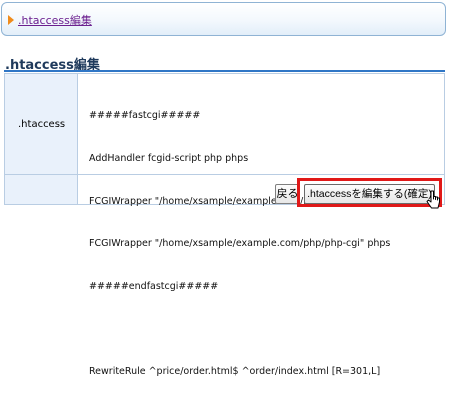 The height and width of the screenshot is (408, 450). I want to click on code-line: AddHandler fcgid-script php phps, so click(169, 158).